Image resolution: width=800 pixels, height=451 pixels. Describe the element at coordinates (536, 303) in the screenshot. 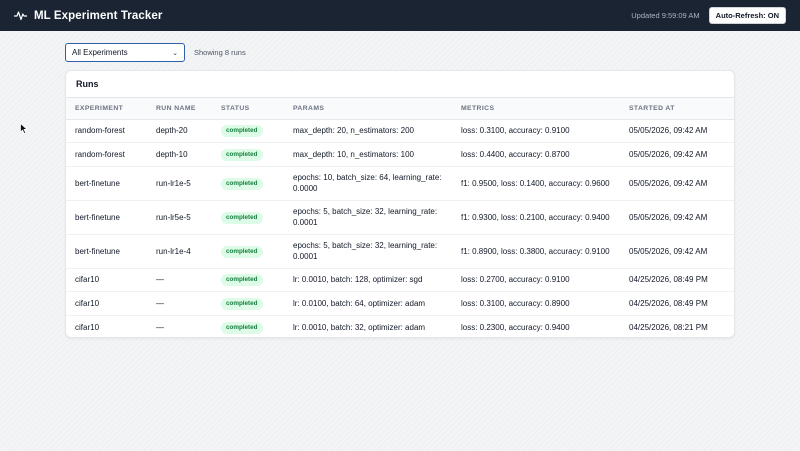

I see `cell-metrics: loss: 0.3100, accuracy: 0.8900` at that location.